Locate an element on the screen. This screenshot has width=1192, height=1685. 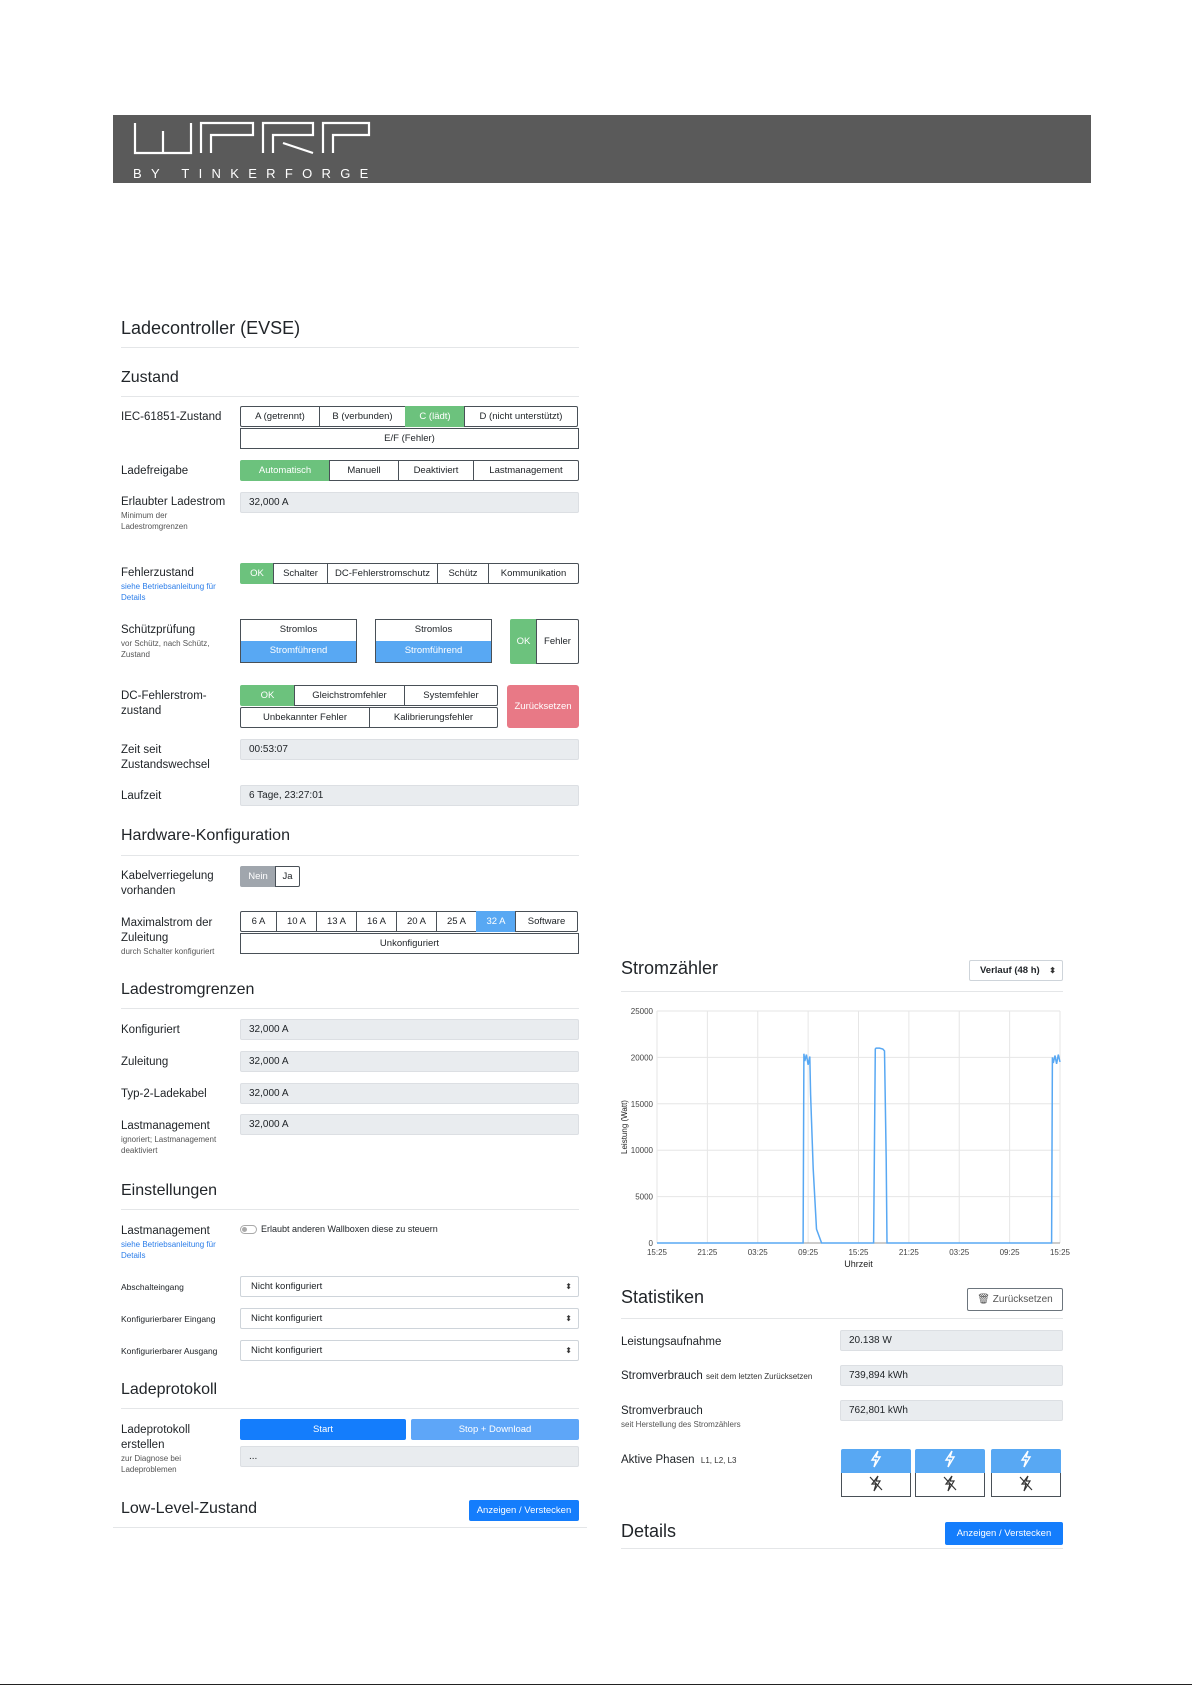
details-toggle-button: Anzeigen / Verstecken is located at coordinates (1004, 1533).